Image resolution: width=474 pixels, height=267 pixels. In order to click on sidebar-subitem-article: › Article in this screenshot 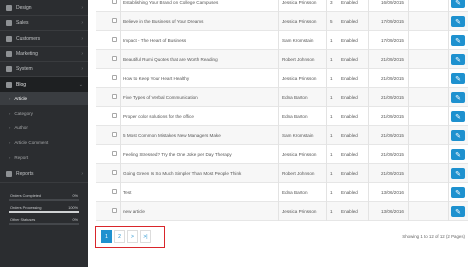, I will do `click(44, 98)`.